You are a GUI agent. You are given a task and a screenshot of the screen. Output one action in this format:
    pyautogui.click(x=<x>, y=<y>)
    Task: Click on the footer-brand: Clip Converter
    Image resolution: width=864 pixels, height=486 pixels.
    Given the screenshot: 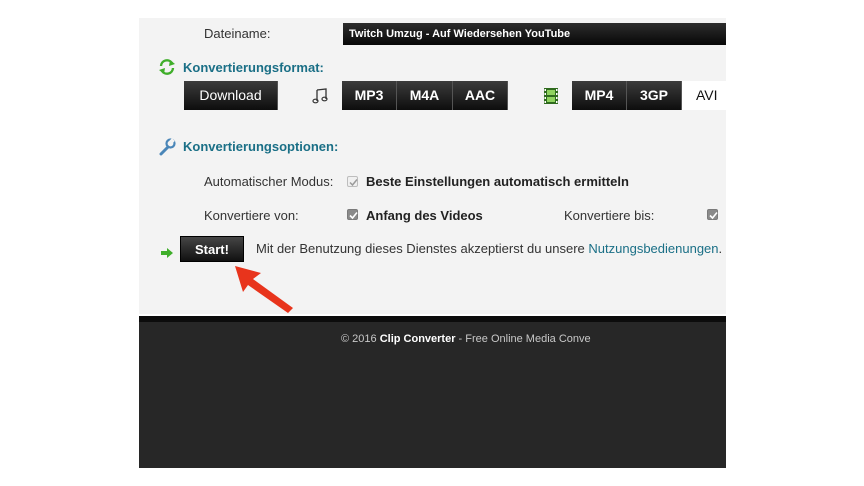 What is the action you would take?
    pyautogui.click(x=418, y=339)
    